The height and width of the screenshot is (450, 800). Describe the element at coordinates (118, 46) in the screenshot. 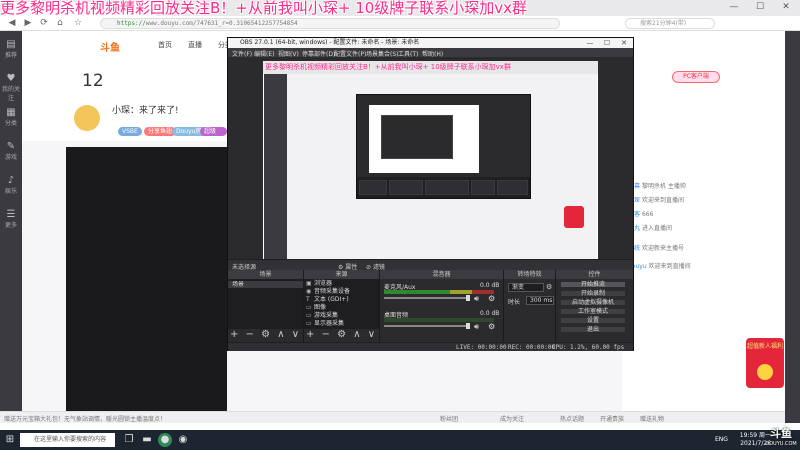

I see `douyu-logo: 斗鱼` at that location.